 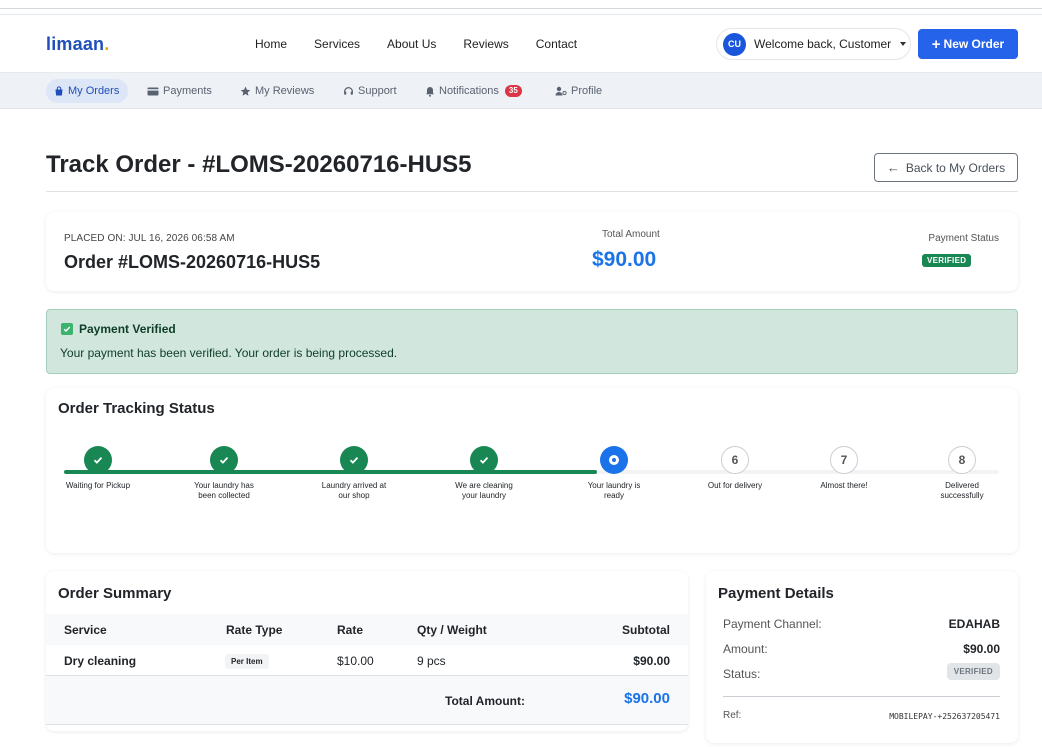 I want to click on bell-icon, so click(x=430, y=91).